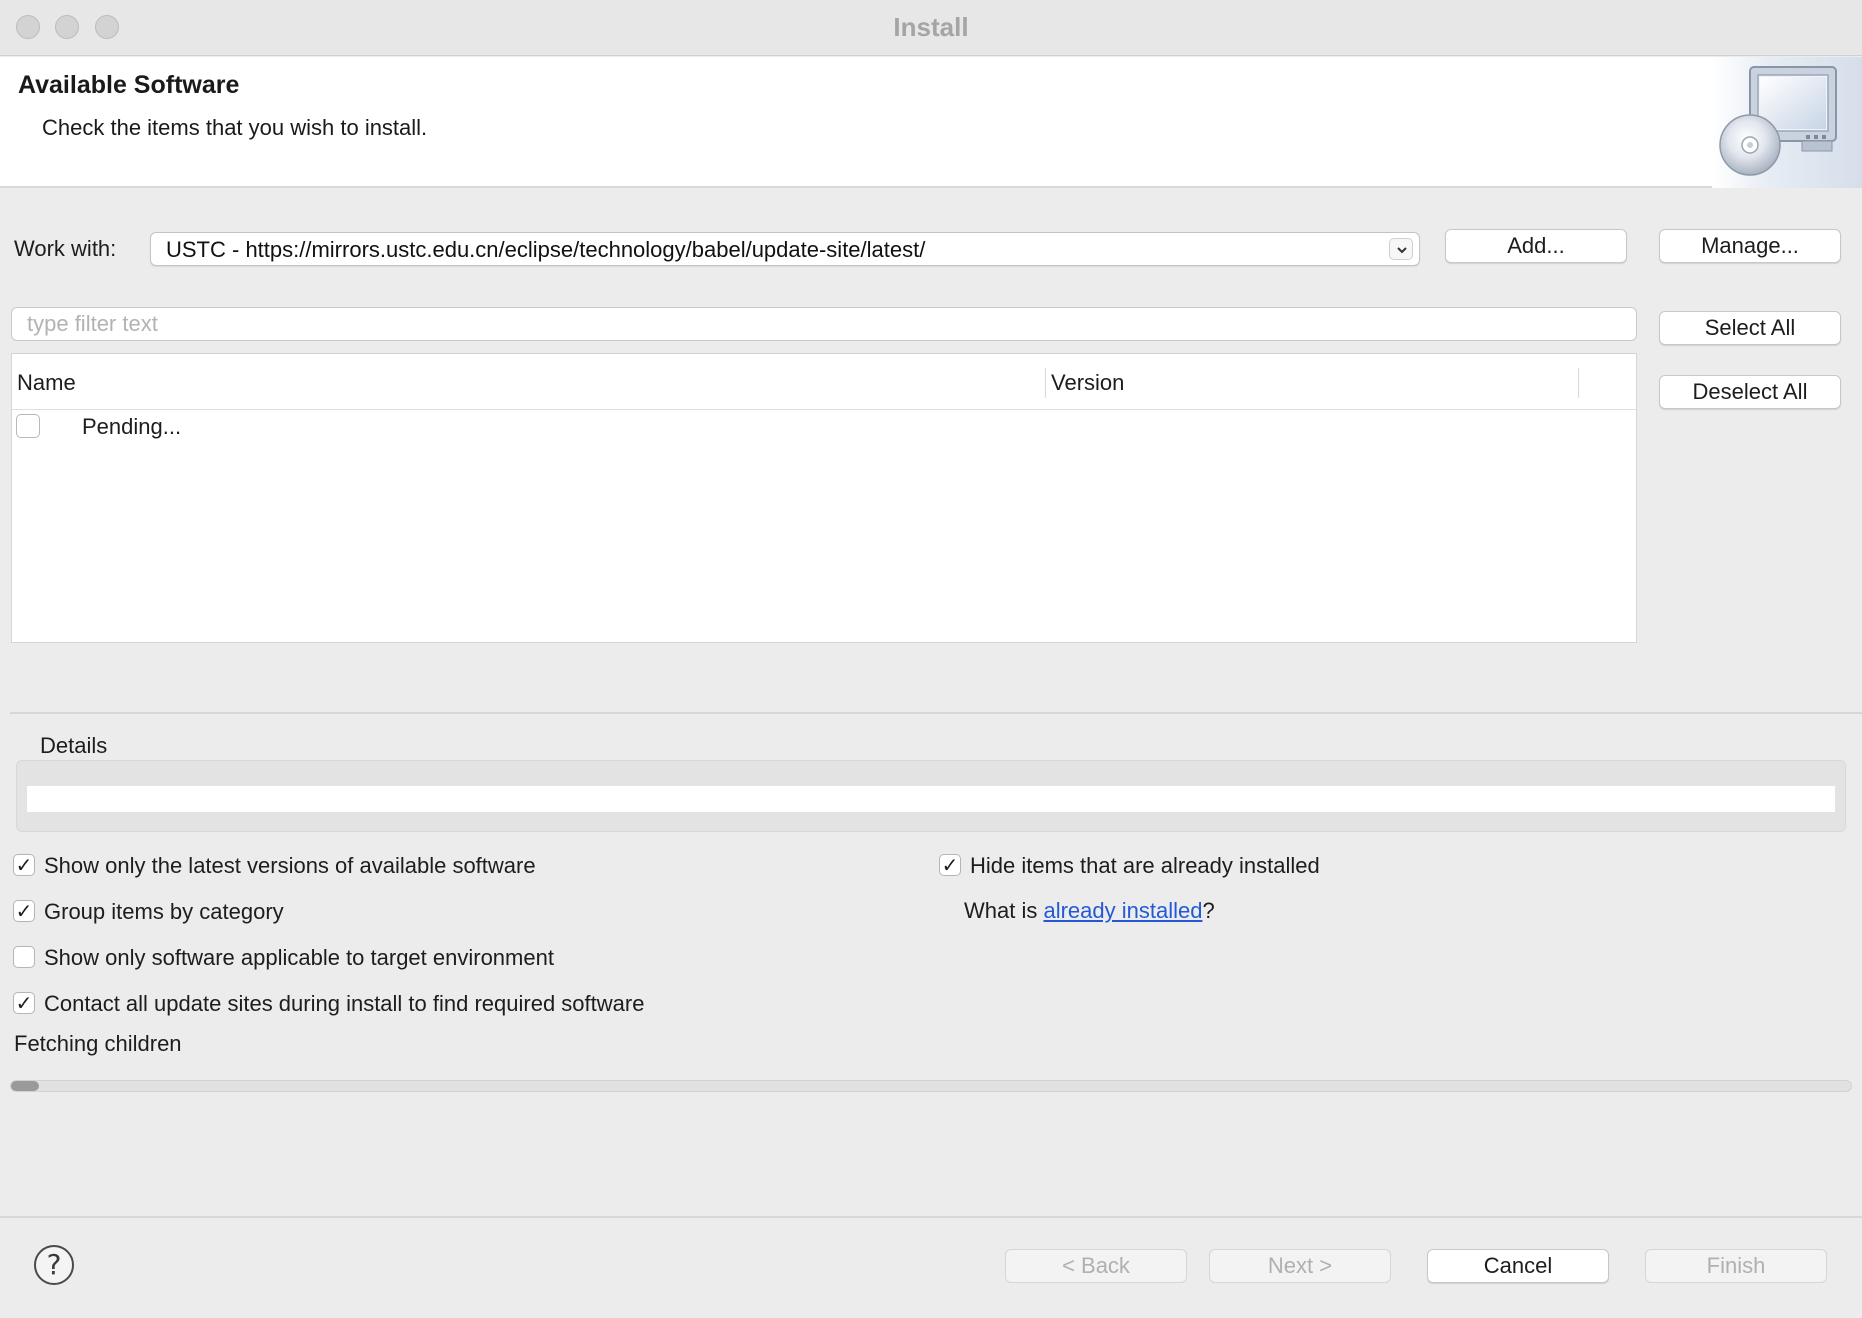 This screenshot has height=1318, width=1862. Describe the element at coordinates (24, 865) in the screenshot. I see `latest-versions-checkbox: ✓` at that location.